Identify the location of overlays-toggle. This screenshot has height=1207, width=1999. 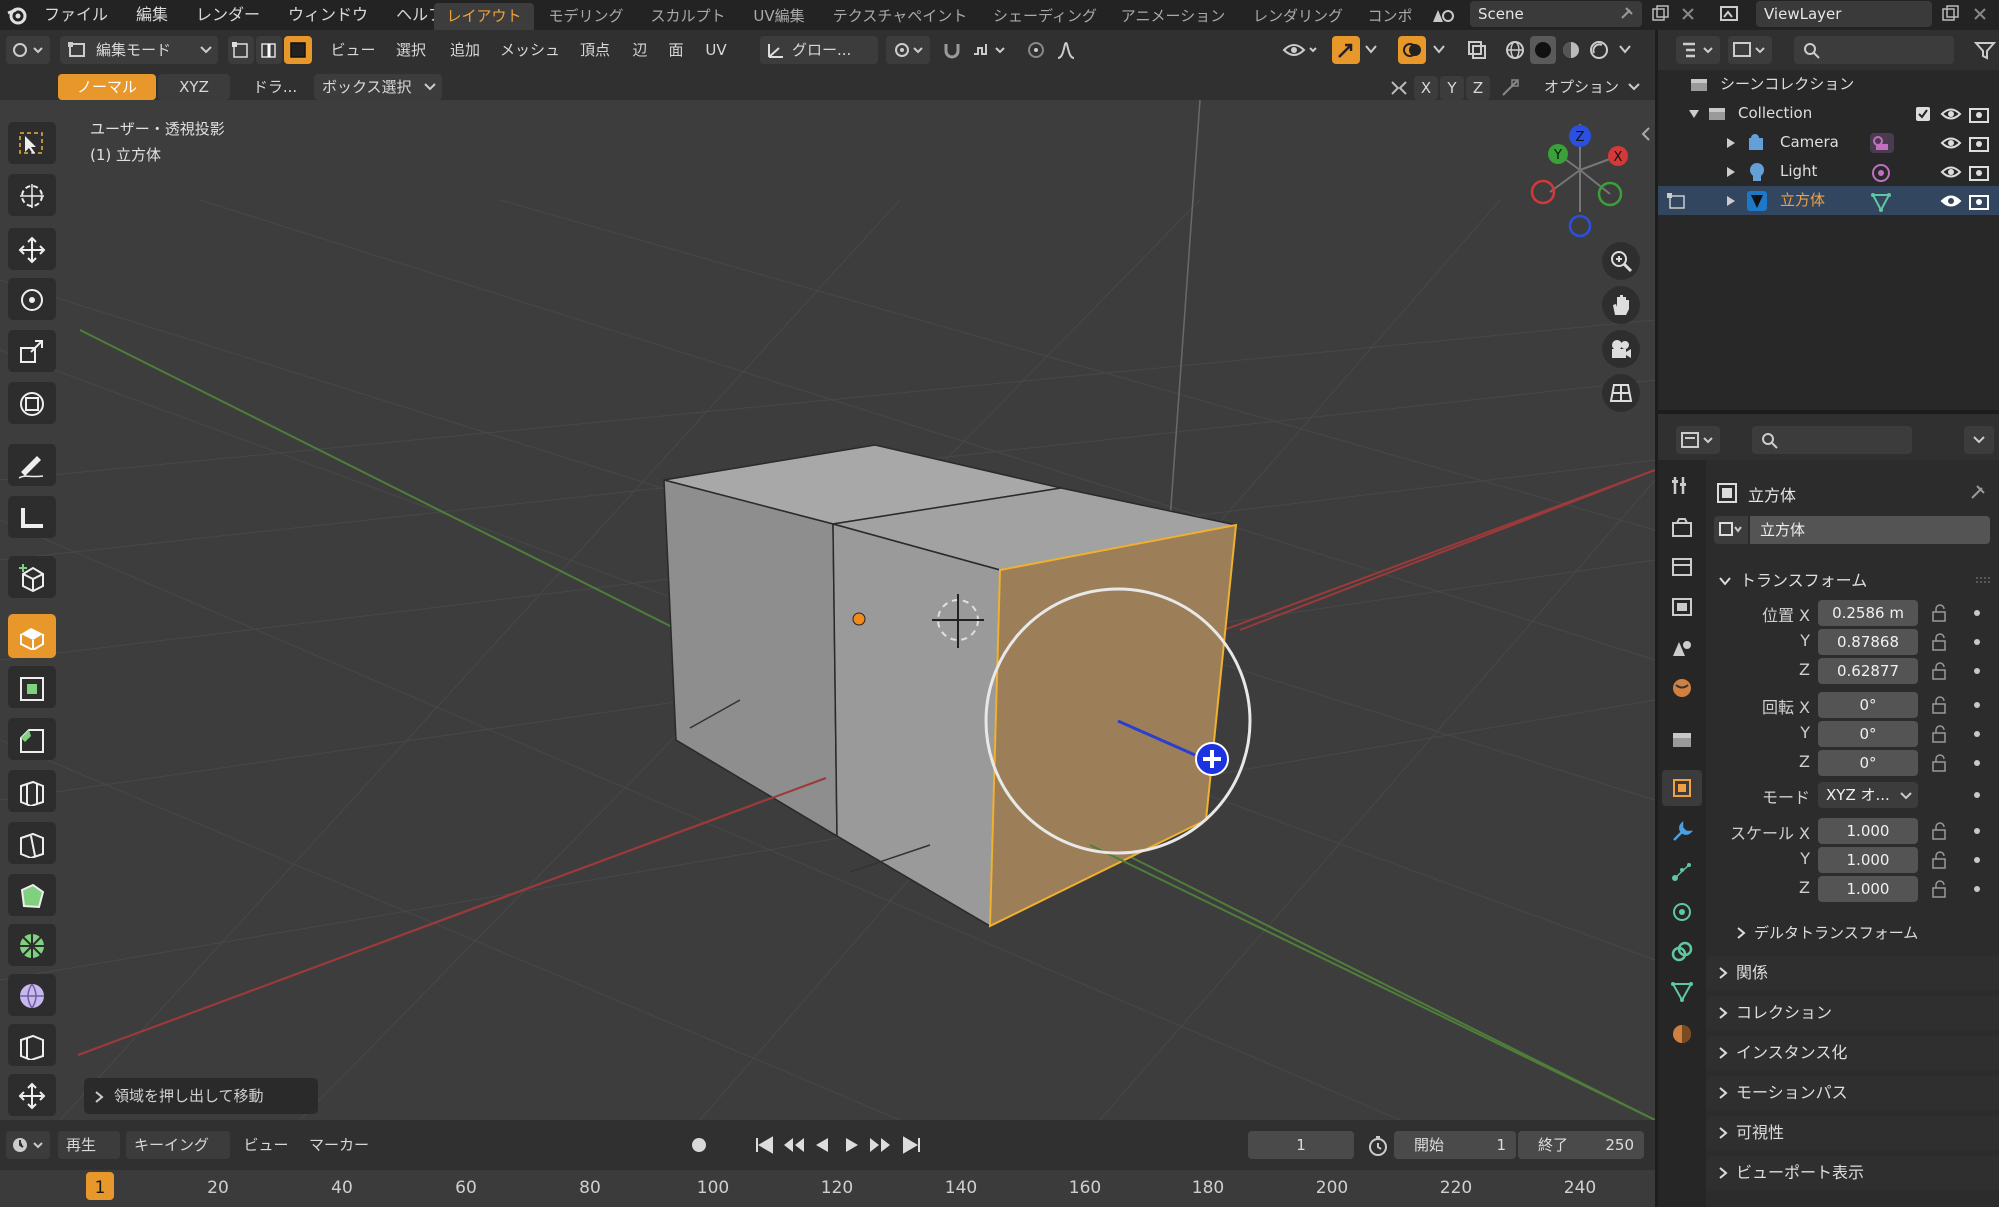
(1412, 50).